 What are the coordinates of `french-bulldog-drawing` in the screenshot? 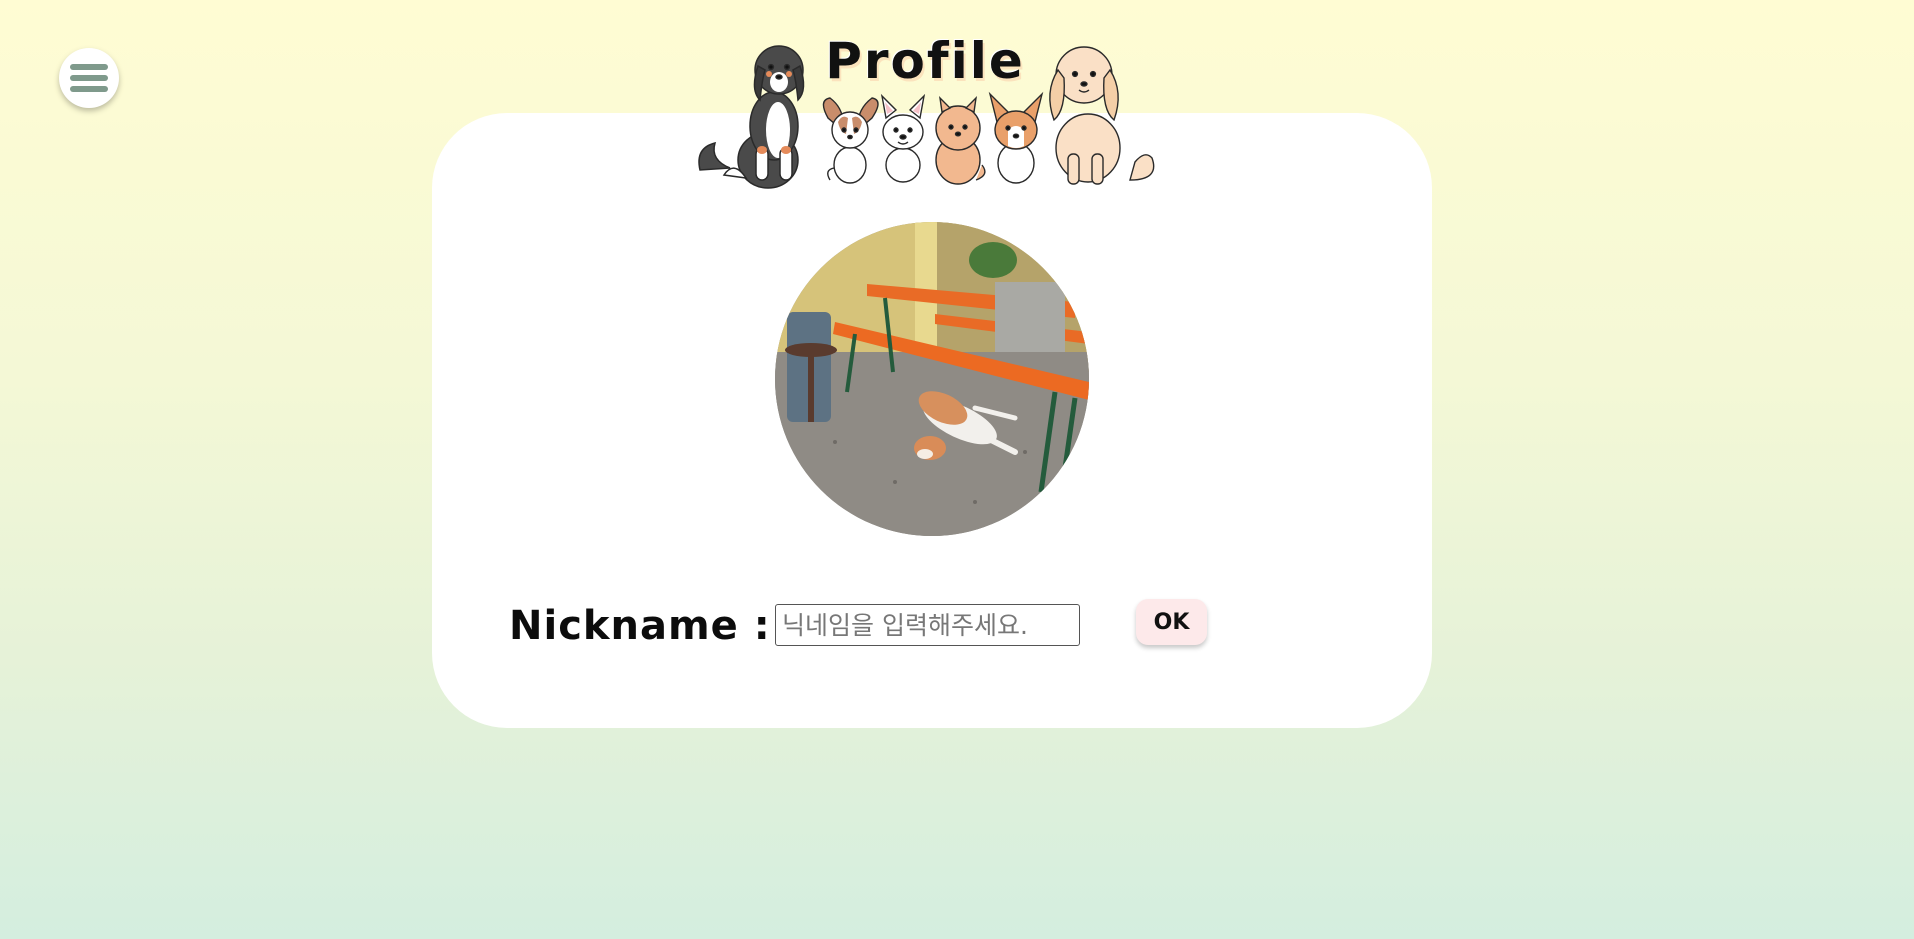 It's located at (903, 138).